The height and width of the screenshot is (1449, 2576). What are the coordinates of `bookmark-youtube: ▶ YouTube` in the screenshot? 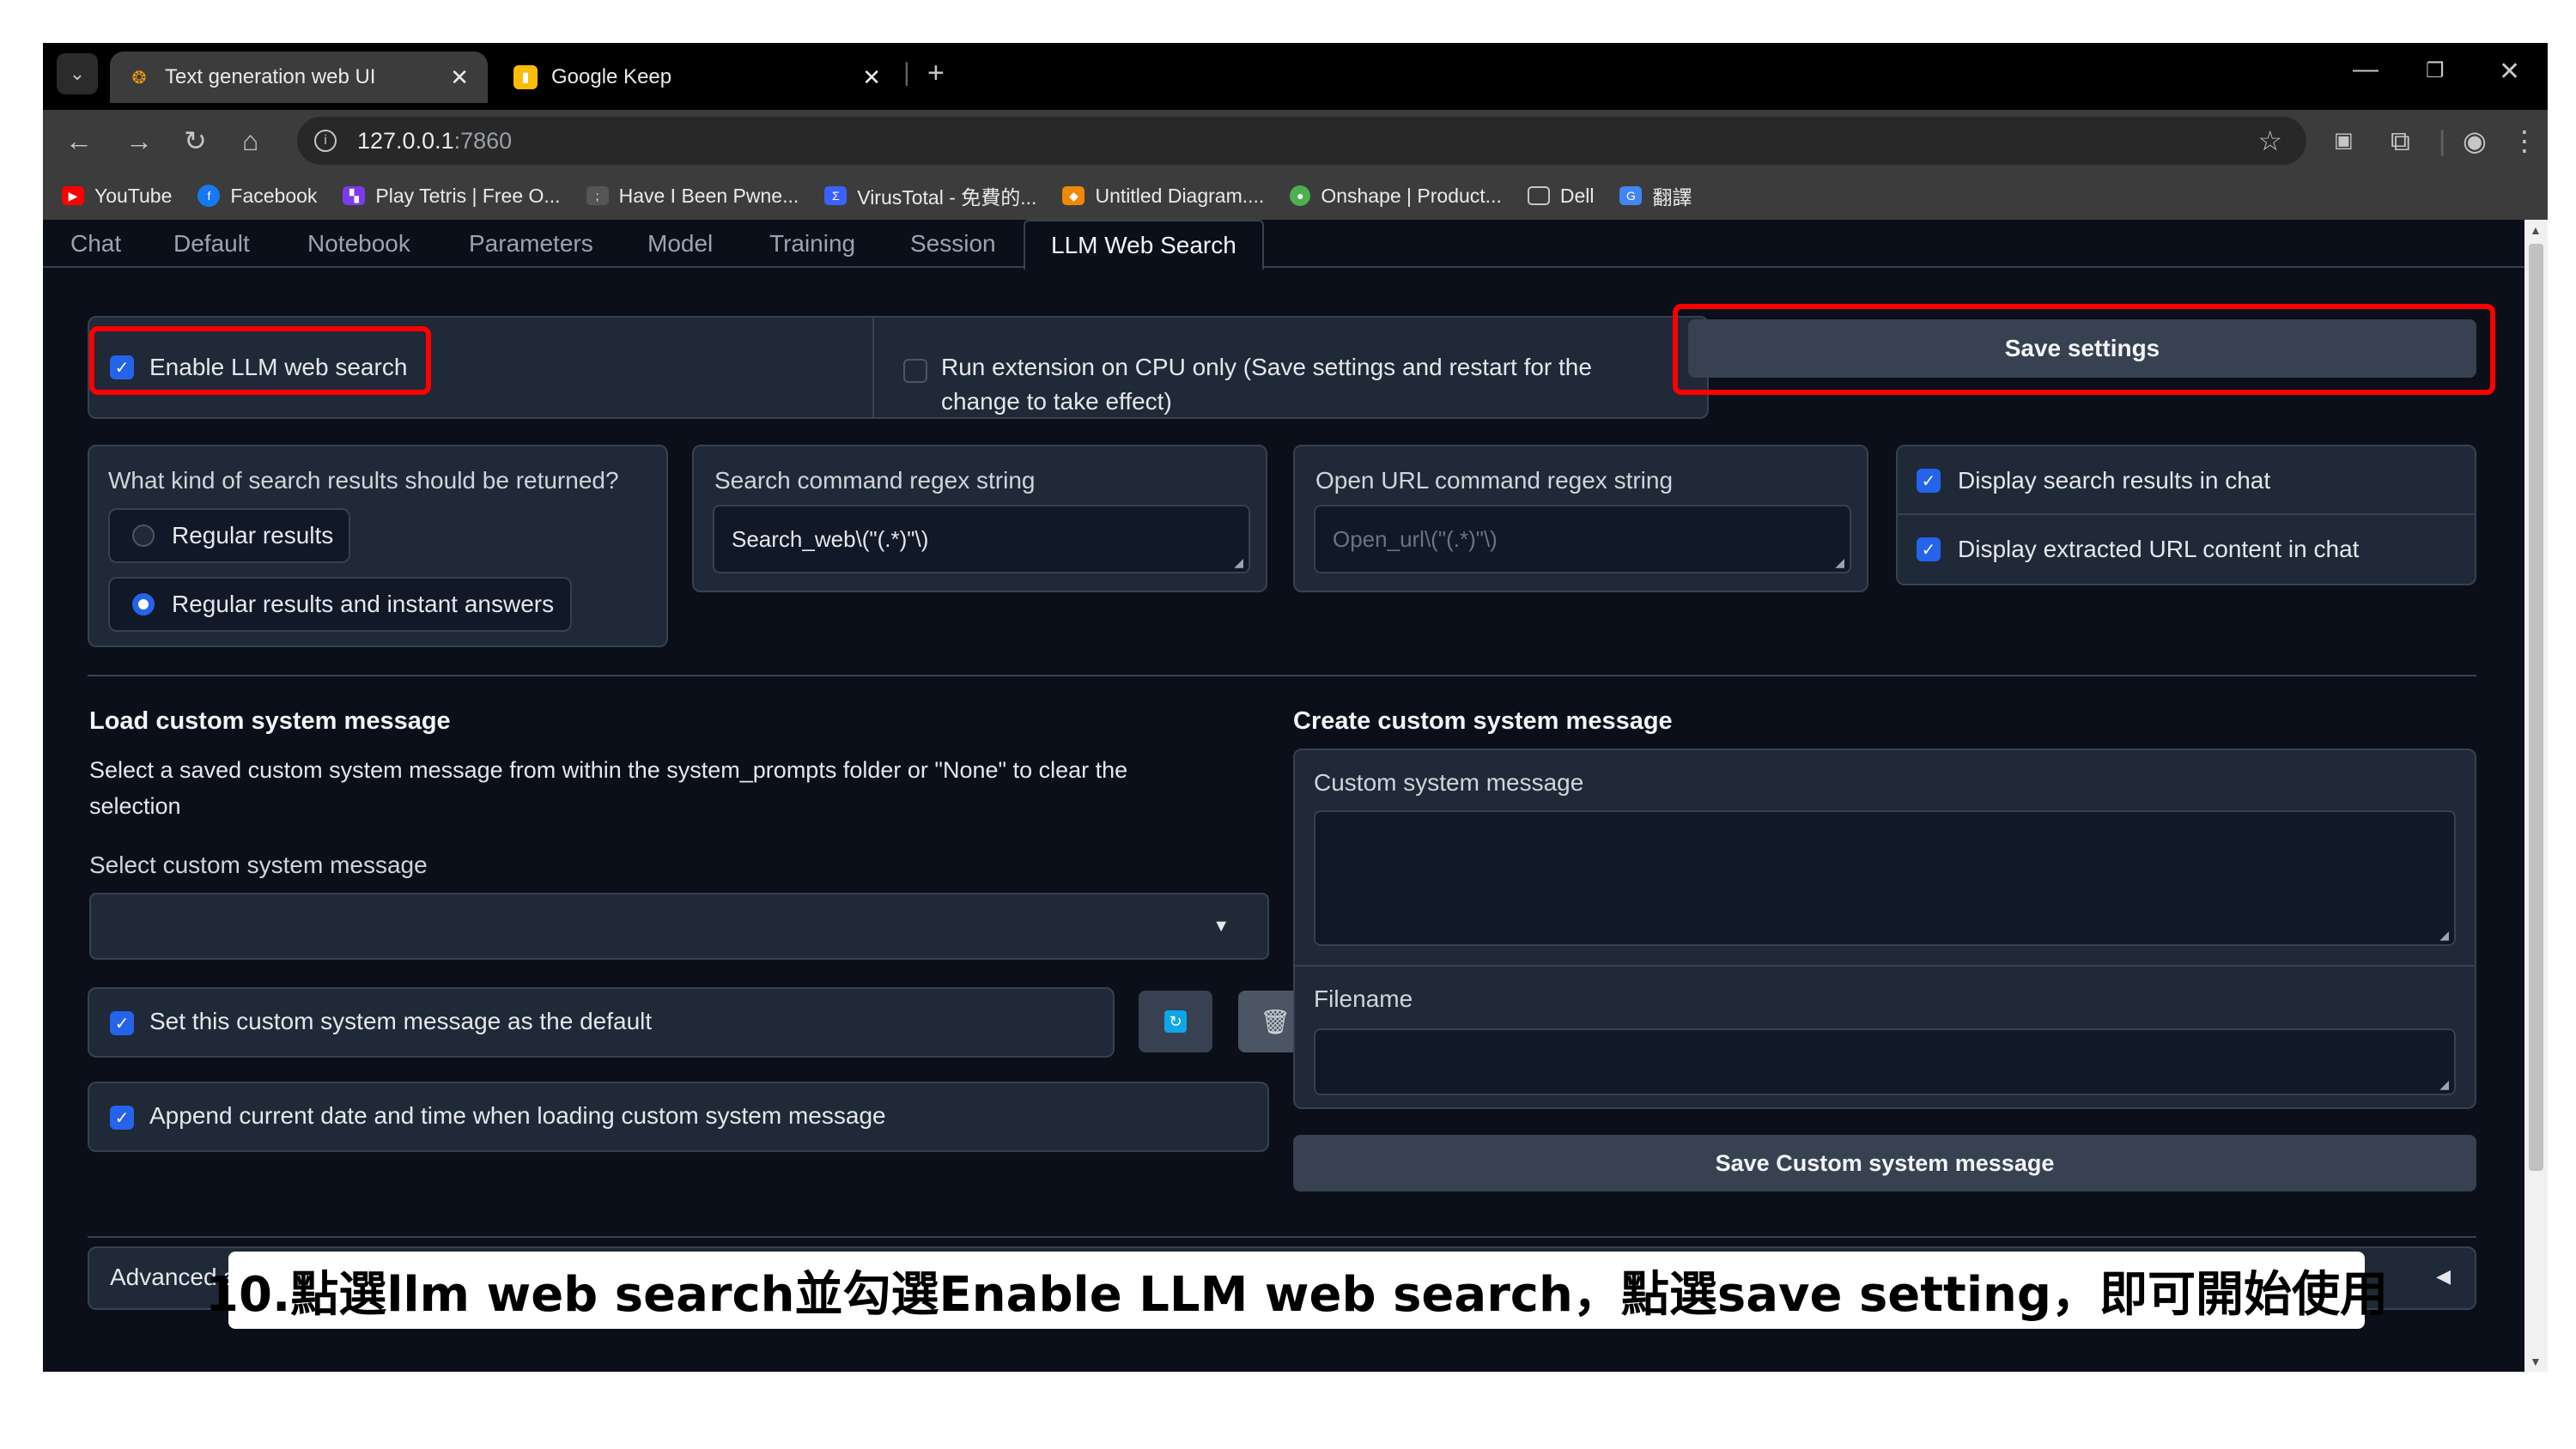 It's located at (117, 196).